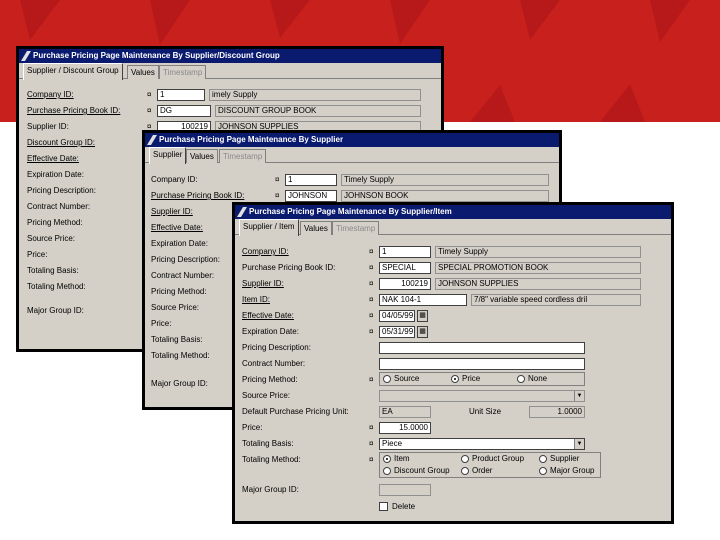 Image resolution: width=720 pixels, height=540 pixels. I want to click on tab-supplier: Supplier, so click(168, 155).